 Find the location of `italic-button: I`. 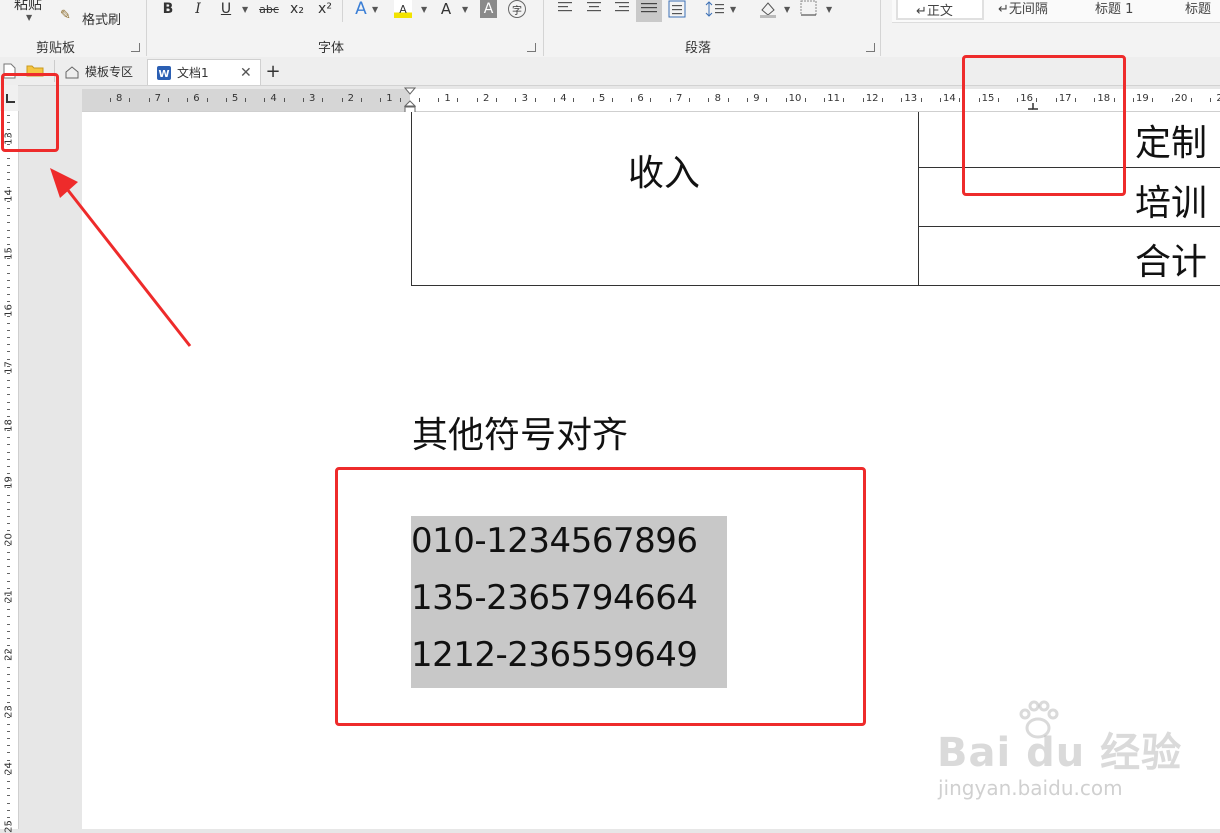

italic-button: I is located at coordinates (198, 9).